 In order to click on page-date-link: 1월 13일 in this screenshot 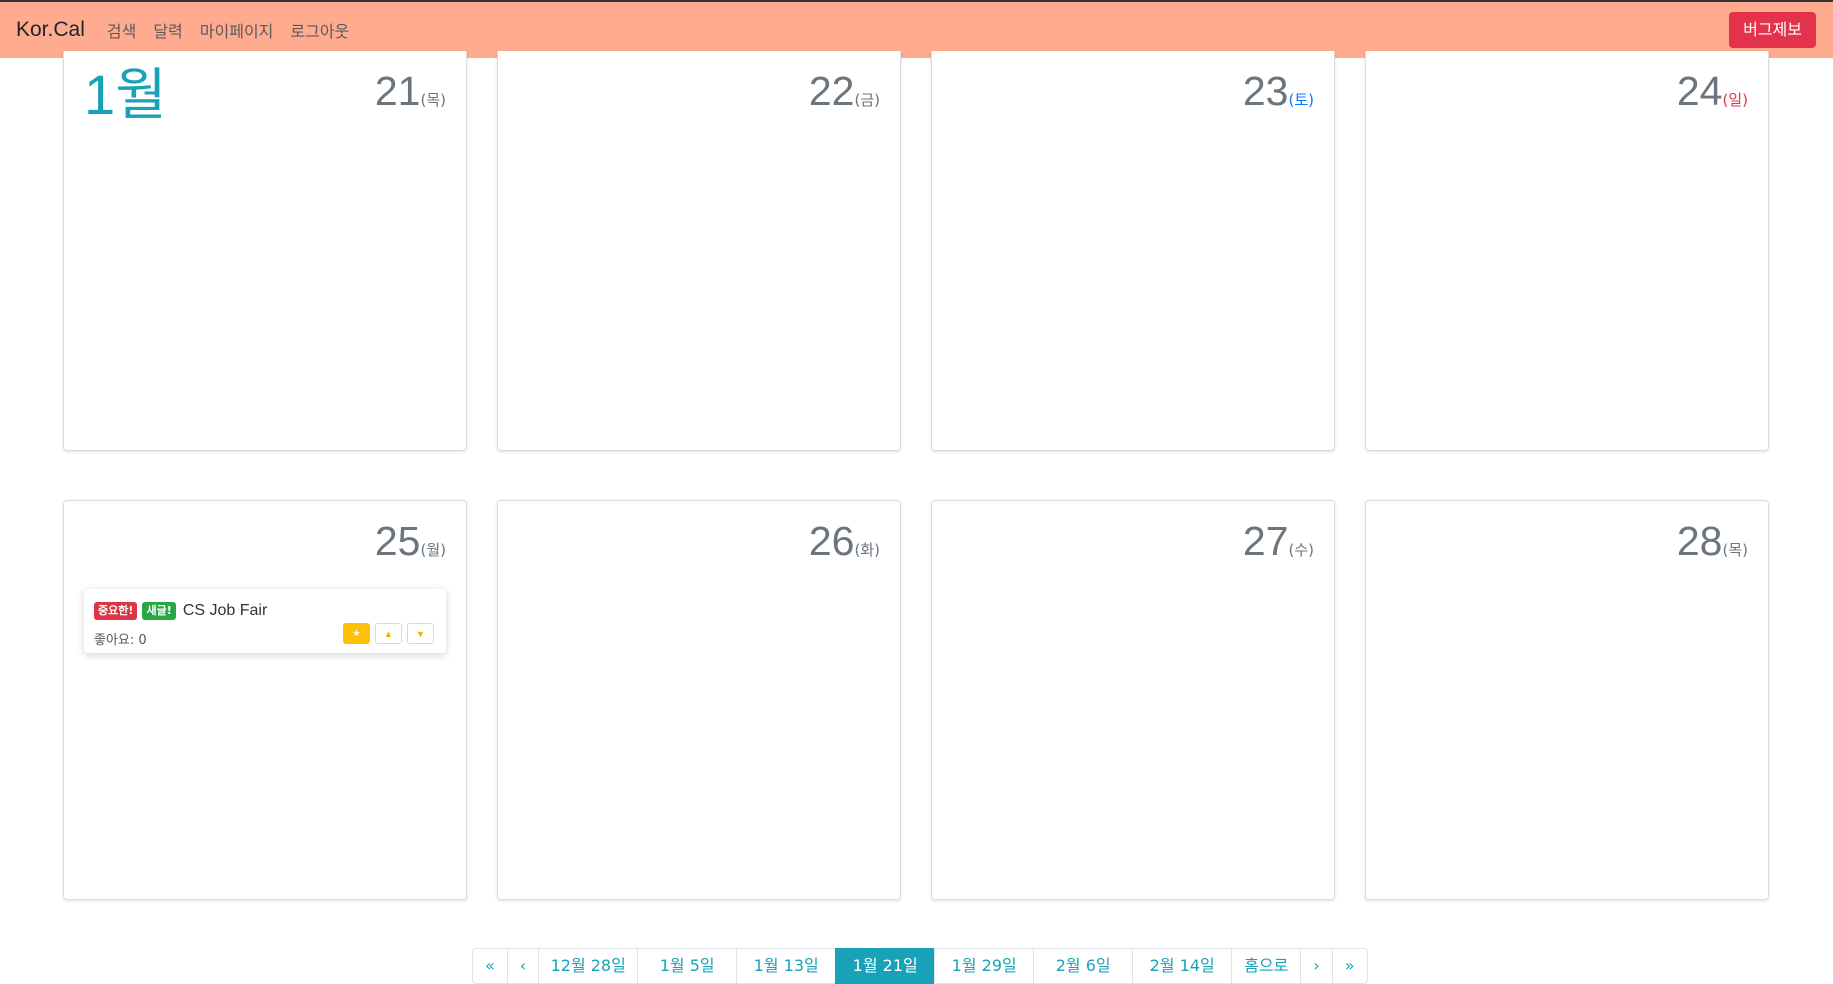, I will do `click(786, 966)`.